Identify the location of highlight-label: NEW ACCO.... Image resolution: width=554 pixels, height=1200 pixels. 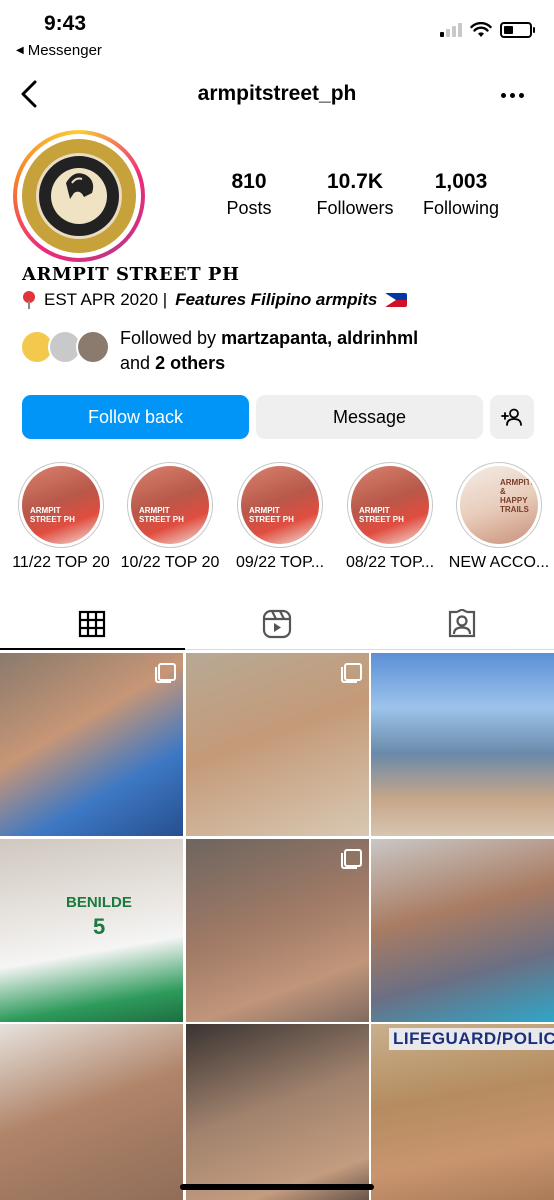
(499, 562).